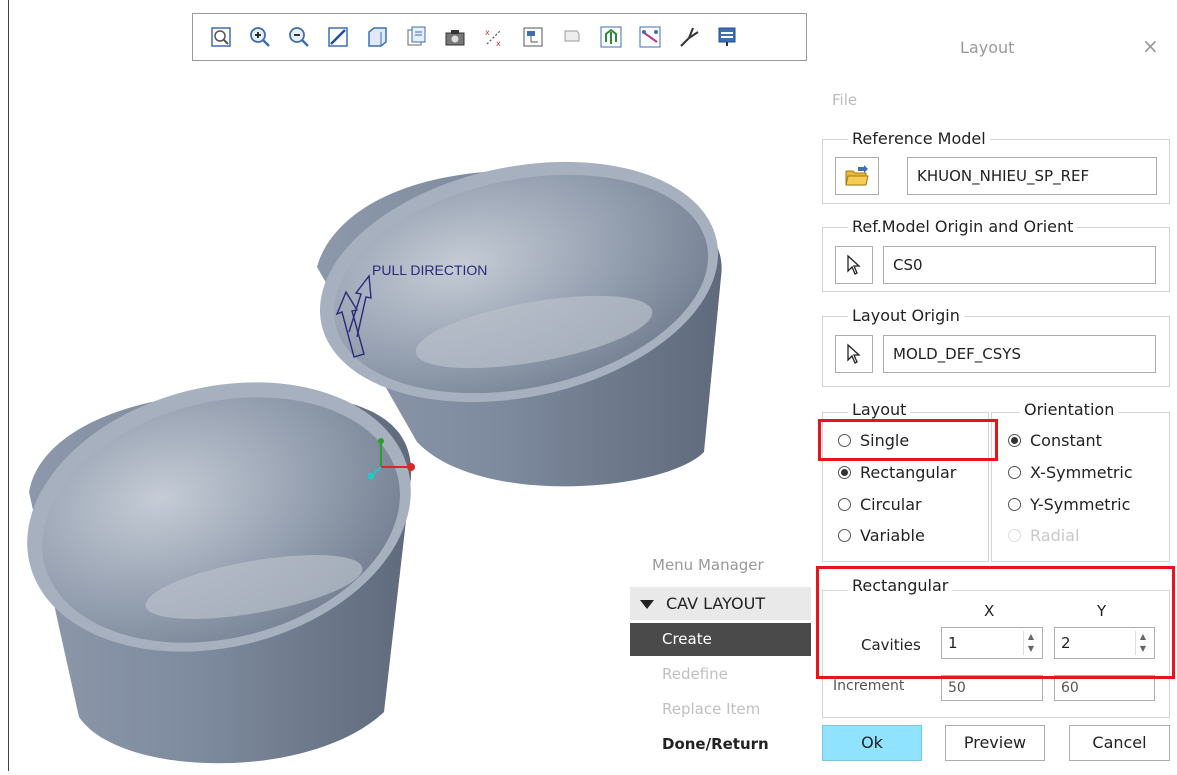  I want to click on layout-origin-field: MOLD_DEF_CSYS, so click(1019, 354).